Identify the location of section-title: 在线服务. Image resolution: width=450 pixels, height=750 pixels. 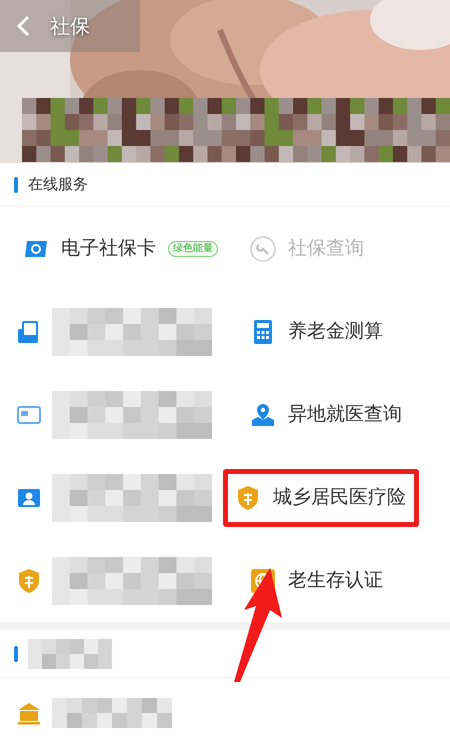
(58, 185).